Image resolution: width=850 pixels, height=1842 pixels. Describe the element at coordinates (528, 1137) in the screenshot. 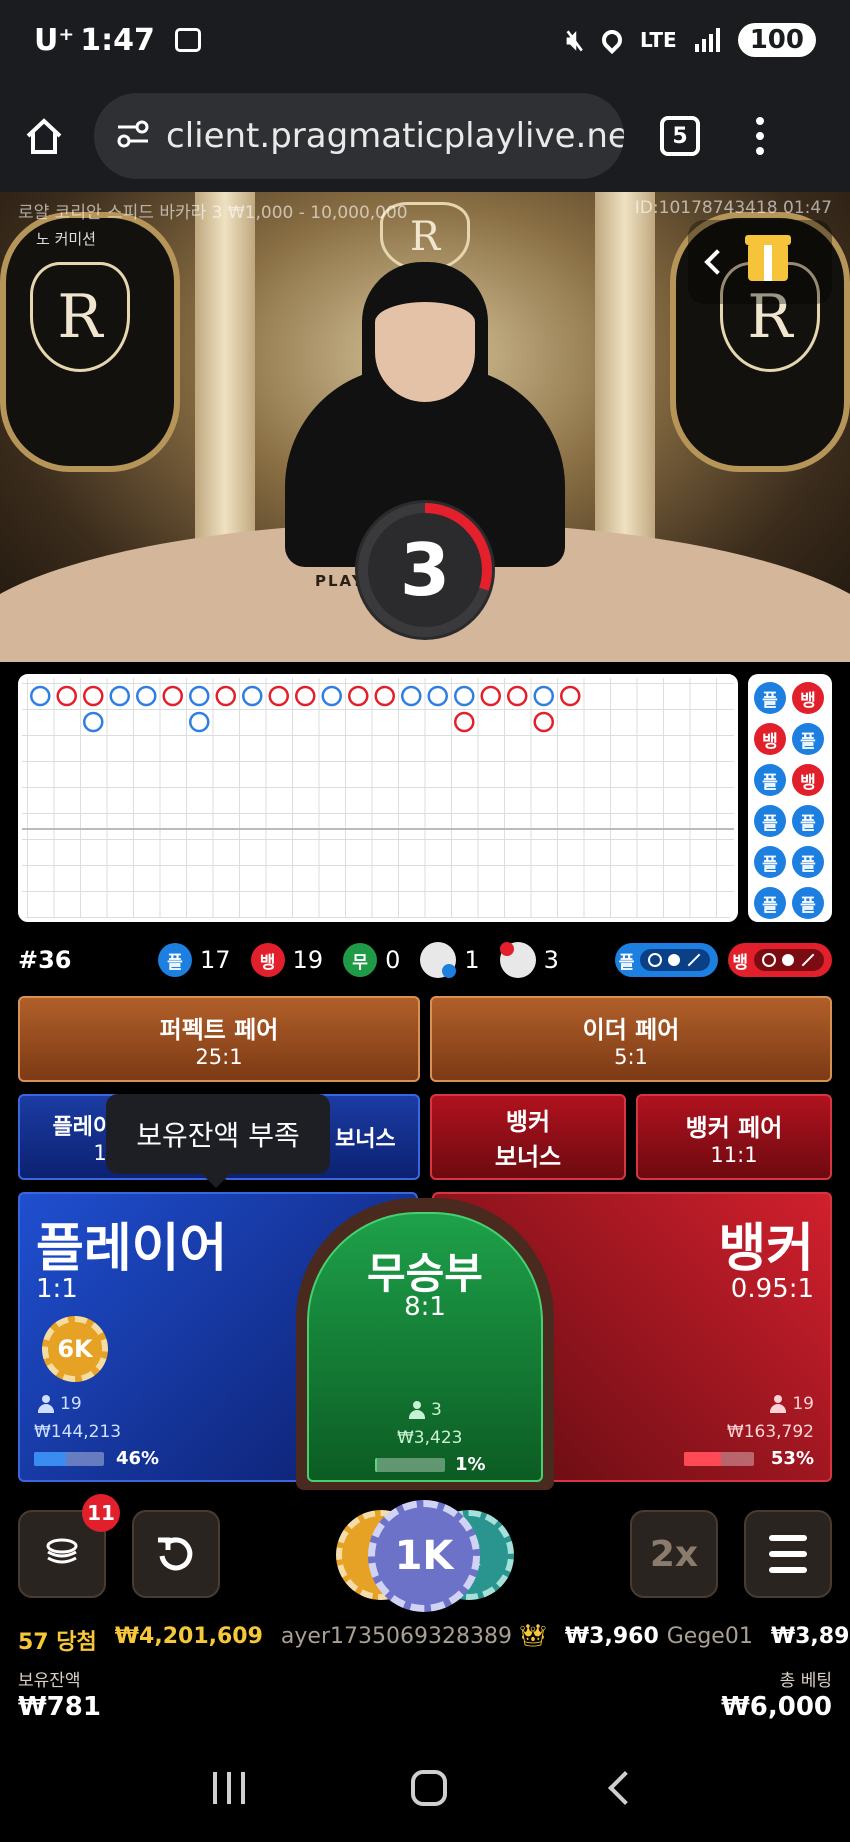

I see `banker-bonus-bet: 뱅커 보너스` at that location.